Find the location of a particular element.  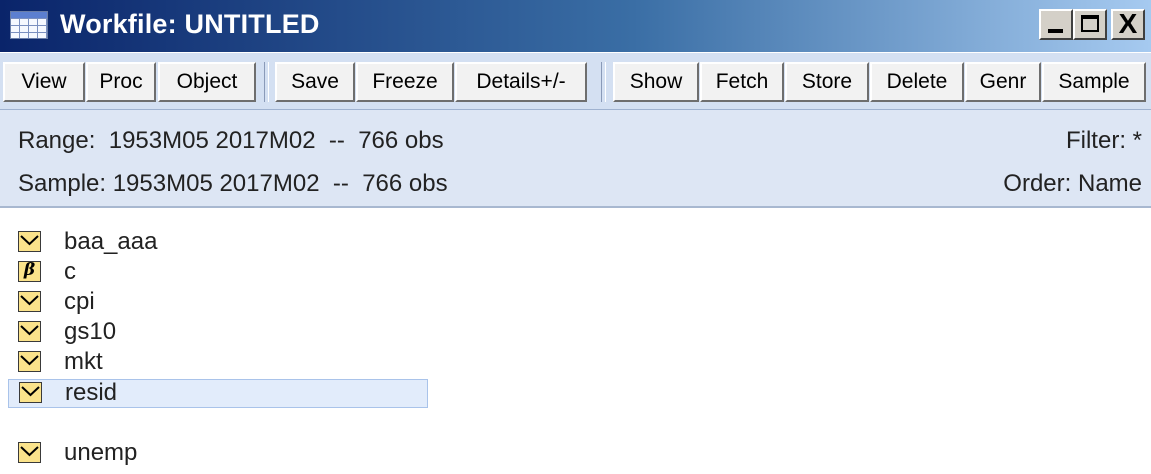

list-item: unemp is located at coordinates (215, 453).